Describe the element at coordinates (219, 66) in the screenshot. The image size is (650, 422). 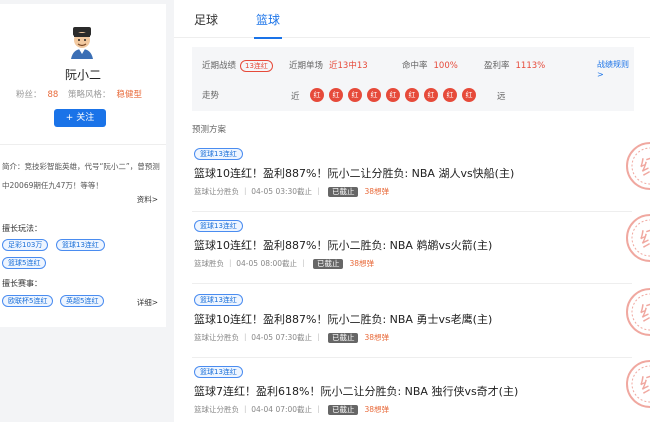
I see `recent-label: 近期战绩` at that location.